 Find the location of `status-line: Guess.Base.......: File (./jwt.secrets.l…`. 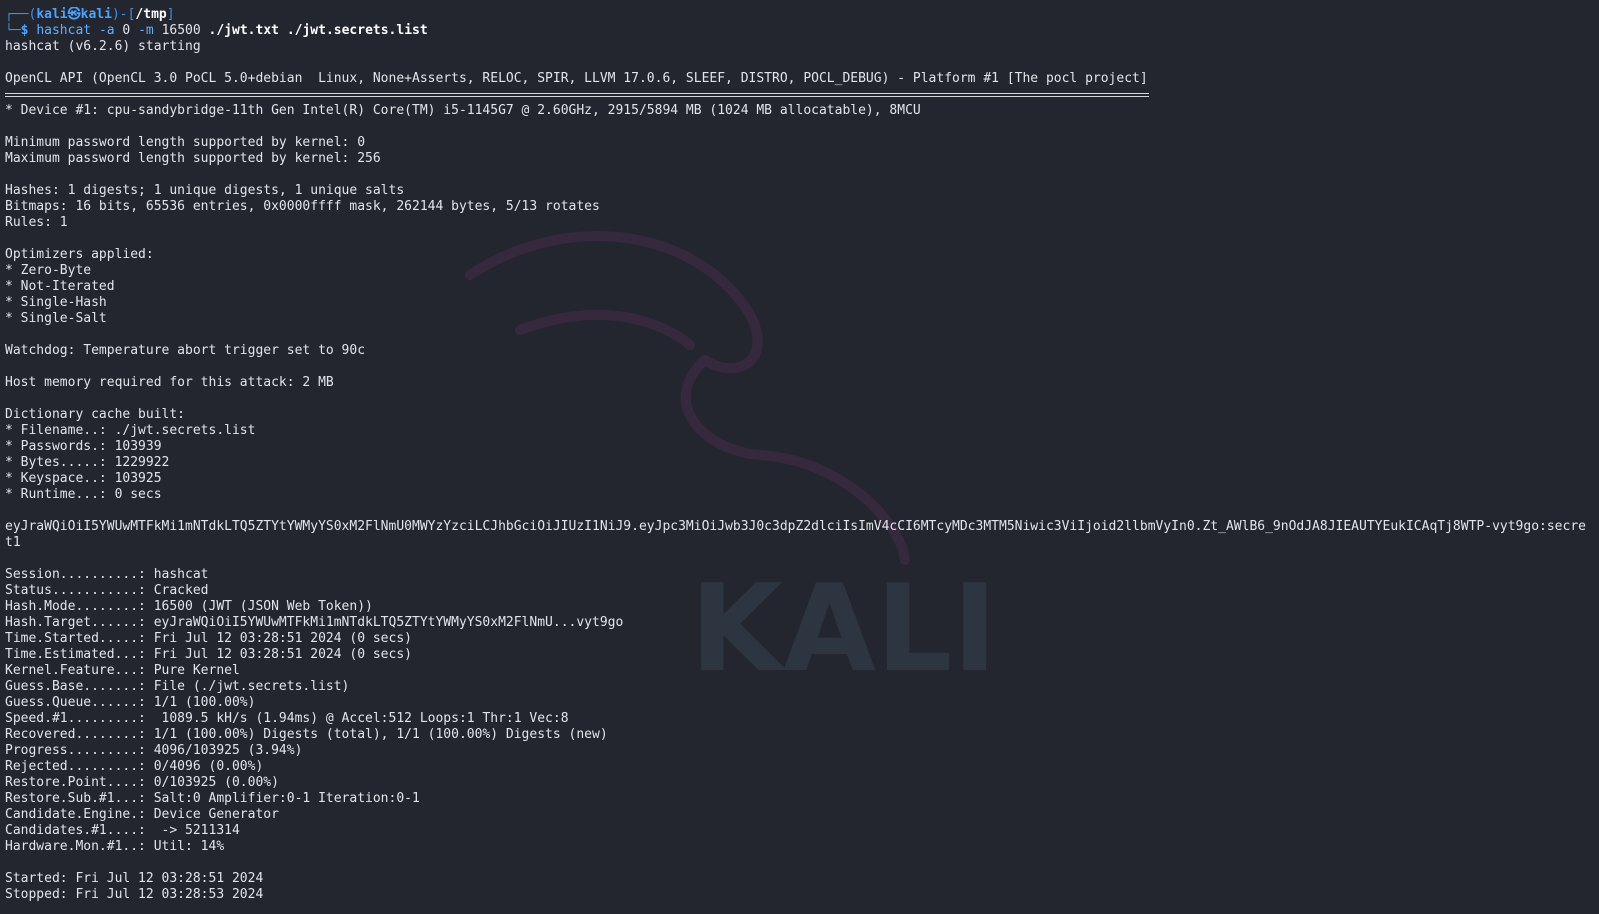

status-line: Guess.Base.......: File (./jwt.secrets.l… is located at coordinates (177, 686).